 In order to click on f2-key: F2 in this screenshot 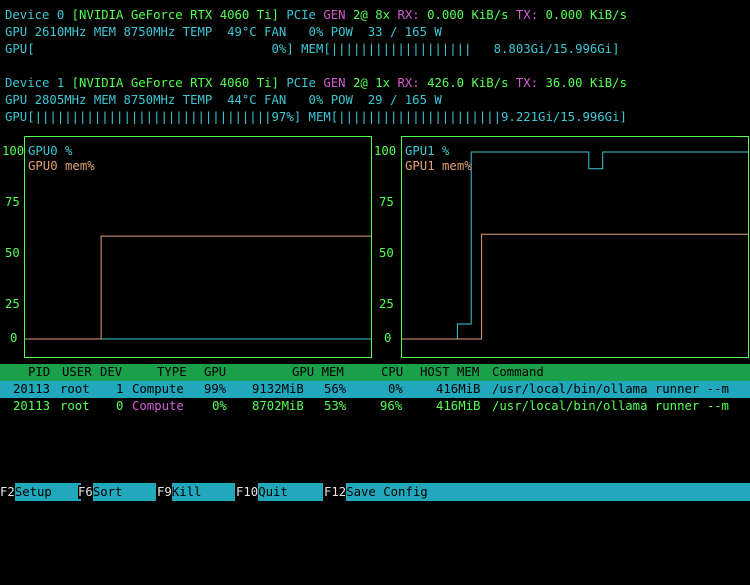, I will do `click(7, 492)`.